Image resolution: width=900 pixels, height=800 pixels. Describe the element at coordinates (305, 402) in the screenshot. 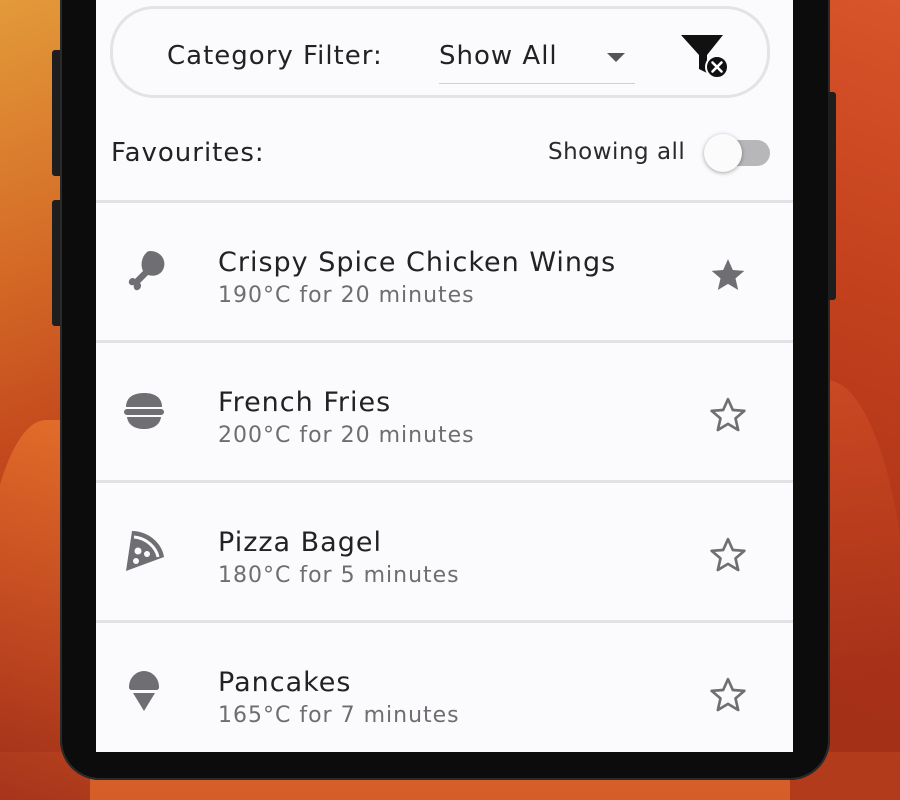

I see `recipe-title: French Fries` at that location.